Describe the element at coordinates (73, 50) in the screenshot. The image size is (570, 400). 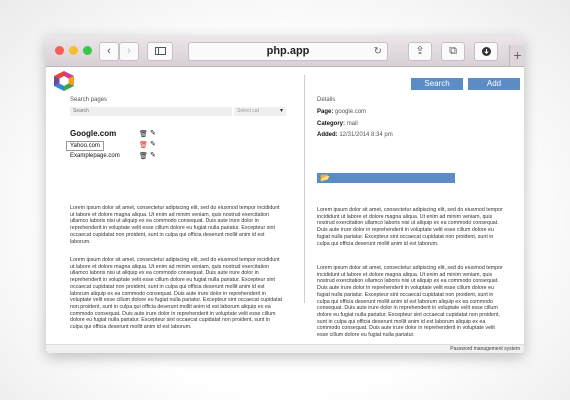
I see `minimize-window-button` at that location.